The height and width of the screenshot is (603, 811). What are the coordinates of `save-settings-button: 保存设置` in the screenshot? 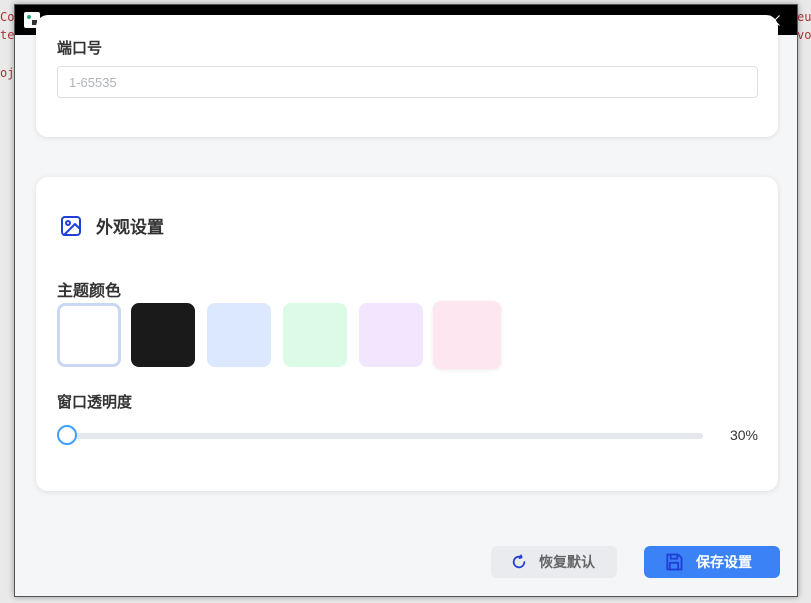 It's located at (712, 562).